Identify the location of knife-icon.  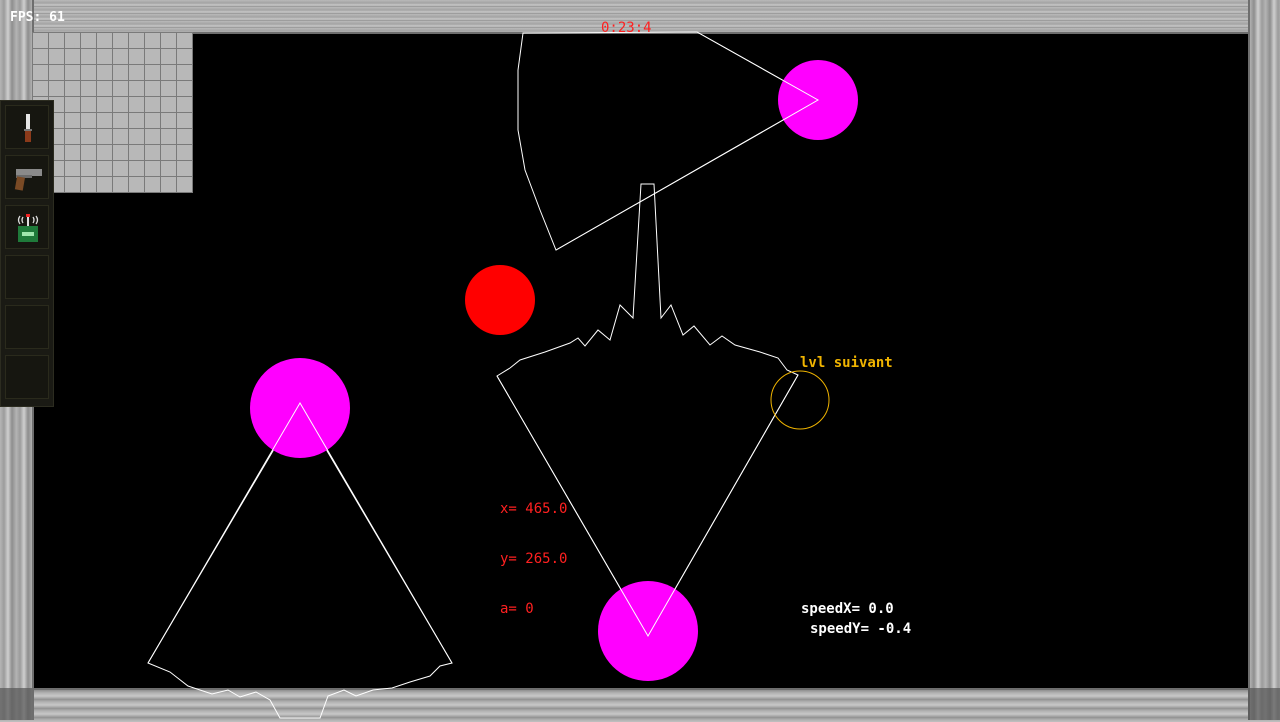
(28, 128).